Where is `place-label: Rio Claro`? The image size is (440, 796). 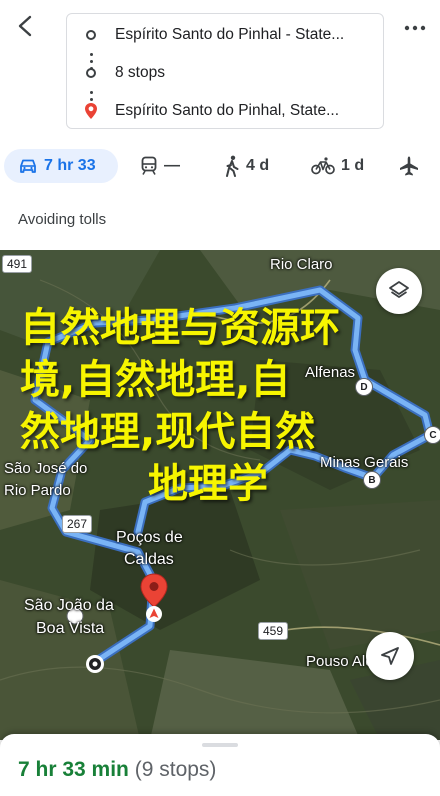 place-label: Rio Claro is located at coordinates (301, 264).